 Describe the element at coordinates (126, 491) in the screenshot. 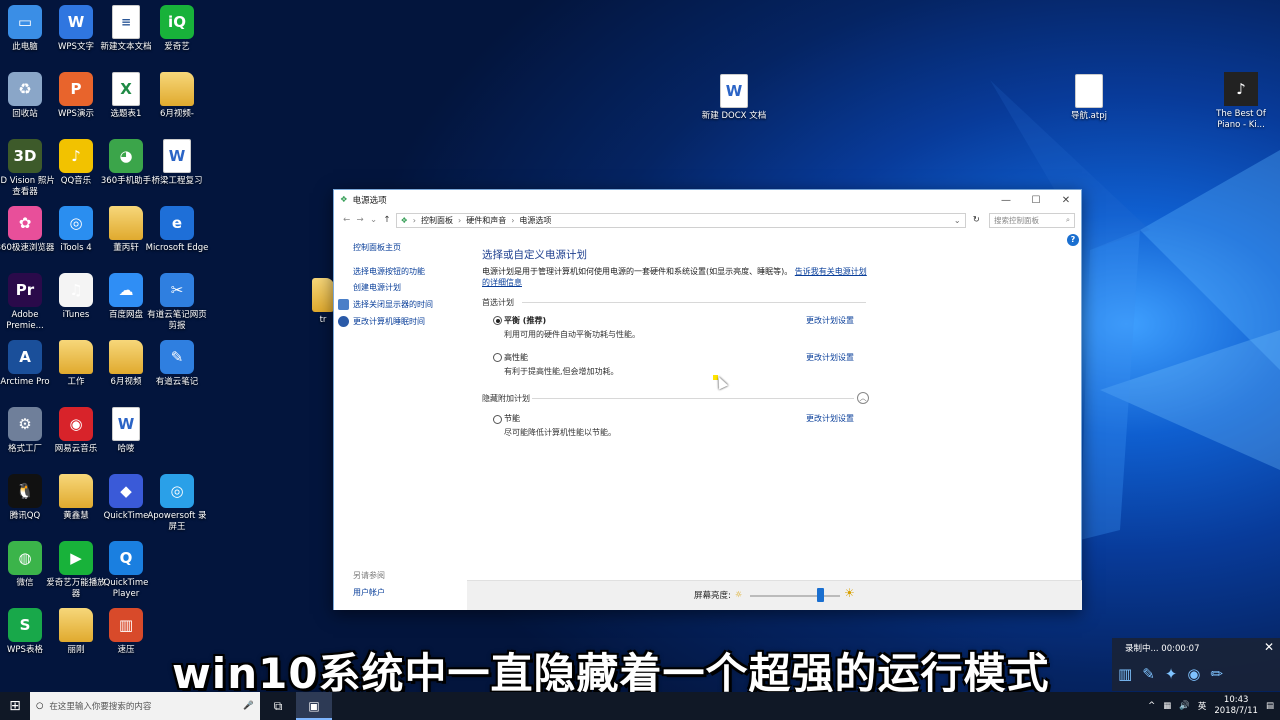

I see `quicktime-box-icon: ◆` at that location.